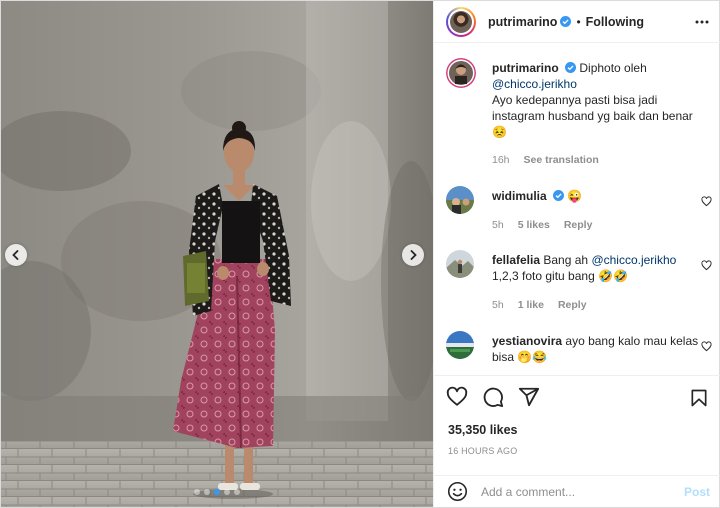 This screenshot has width=720, height=508. Describe the element at coordinates (482, 451) in the screenshot. I see `post-timestamp: 16 HOURS AGO` at that location.